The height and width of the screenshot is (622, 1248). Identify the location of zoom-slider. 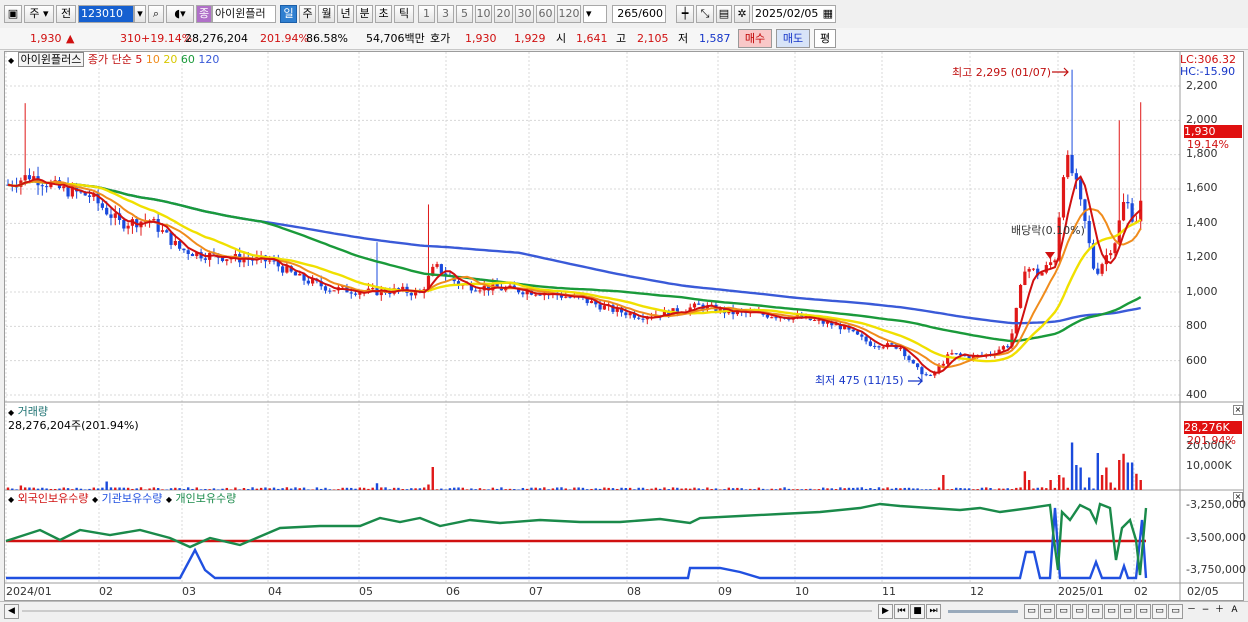
(983, 611).